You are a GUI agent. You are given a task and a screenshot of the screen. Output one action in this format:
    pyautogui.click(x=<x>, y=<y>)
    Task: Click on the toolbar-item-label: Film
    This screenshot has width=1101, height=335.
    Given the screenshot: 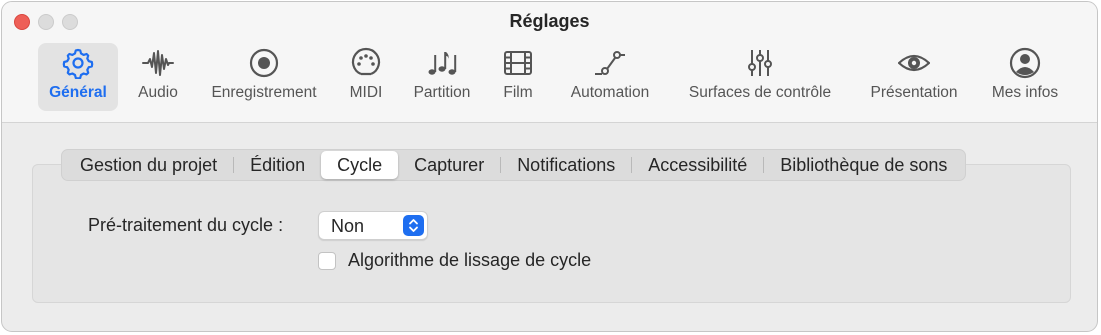 What is the action you would take?
    pyautogui.click(x=518, y=92)
    